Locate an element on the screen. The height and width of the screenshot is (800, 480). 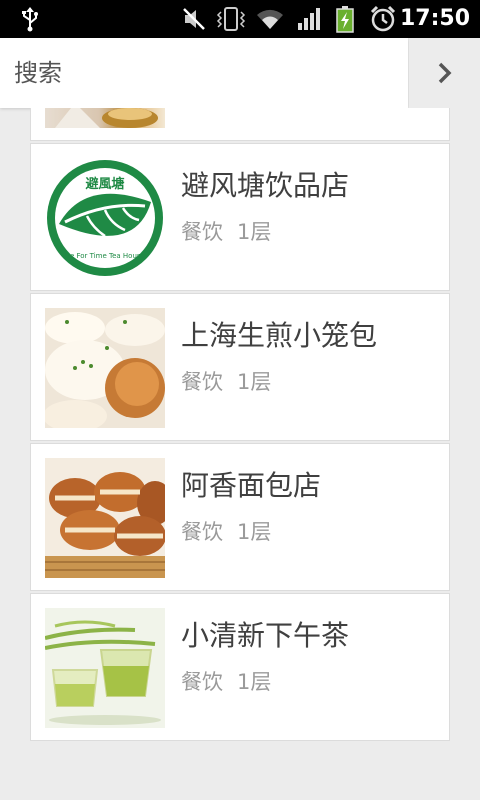
status-bar: 17:50 is located at coordinates (240, 19).